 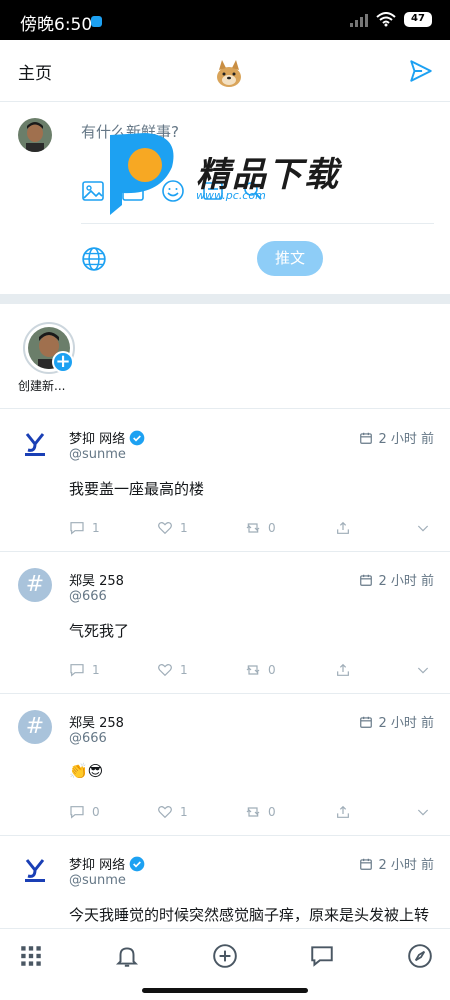 What do you see at coordinates (213, 191) in the screenshot?
I see `poll-icon` at bounding box center [213, 191].